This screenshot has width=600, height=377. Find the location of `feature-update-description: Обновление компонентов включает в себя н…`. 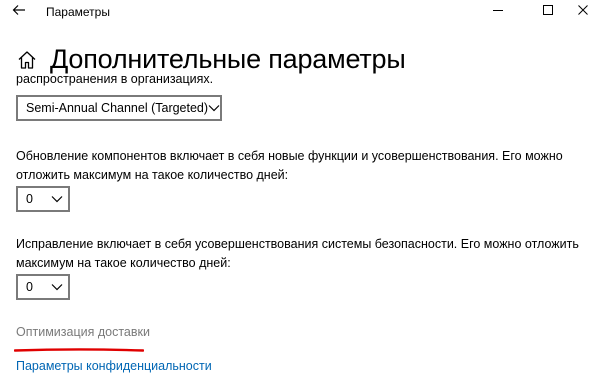

feature-update-description: Обновление компонентов включает в себя н… is located at coordinates (289, 165).